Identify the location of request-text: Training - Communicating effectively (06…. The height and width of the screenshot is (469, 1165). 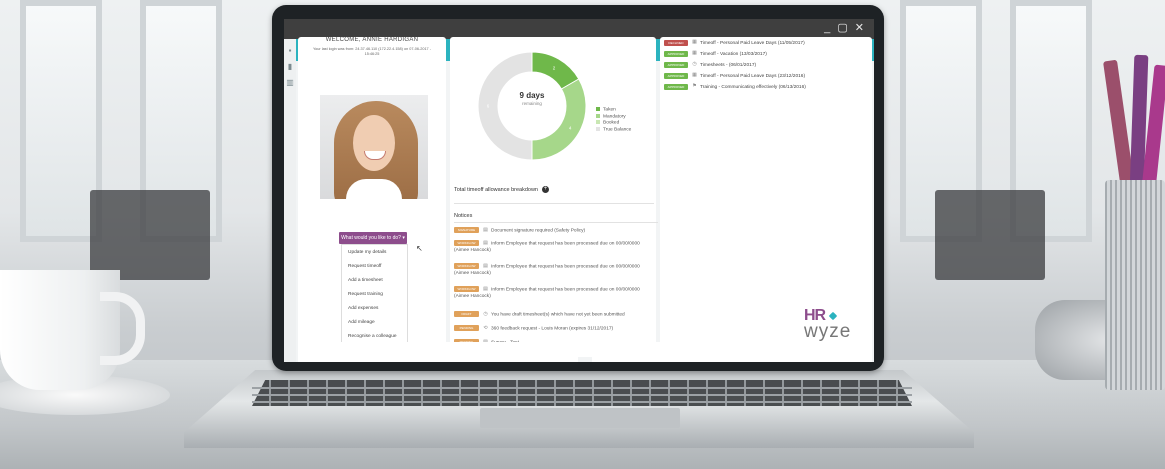
(753, 87).